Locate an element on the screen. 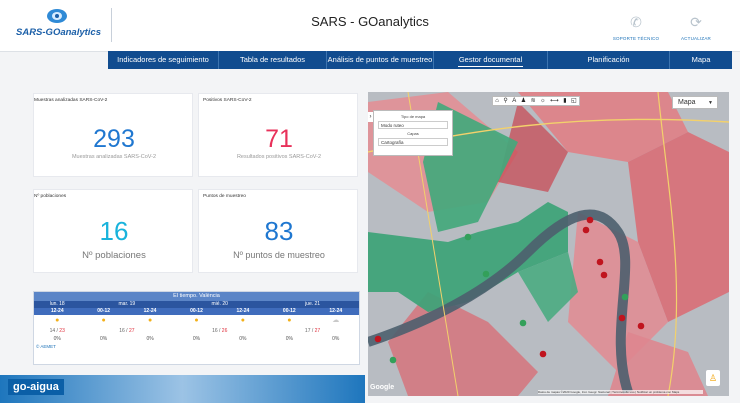 The image size is (740, 403). kpi-header: Muestras analizadas SARS-CoV-2 is located at coordinates (71, 100).